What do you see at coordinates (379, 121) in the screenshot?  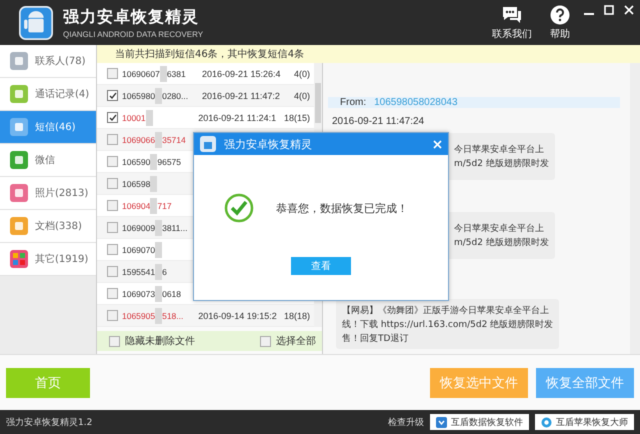 I see `message-date: 2016-09-21 11:47:24` at bounding box center [379, 121].